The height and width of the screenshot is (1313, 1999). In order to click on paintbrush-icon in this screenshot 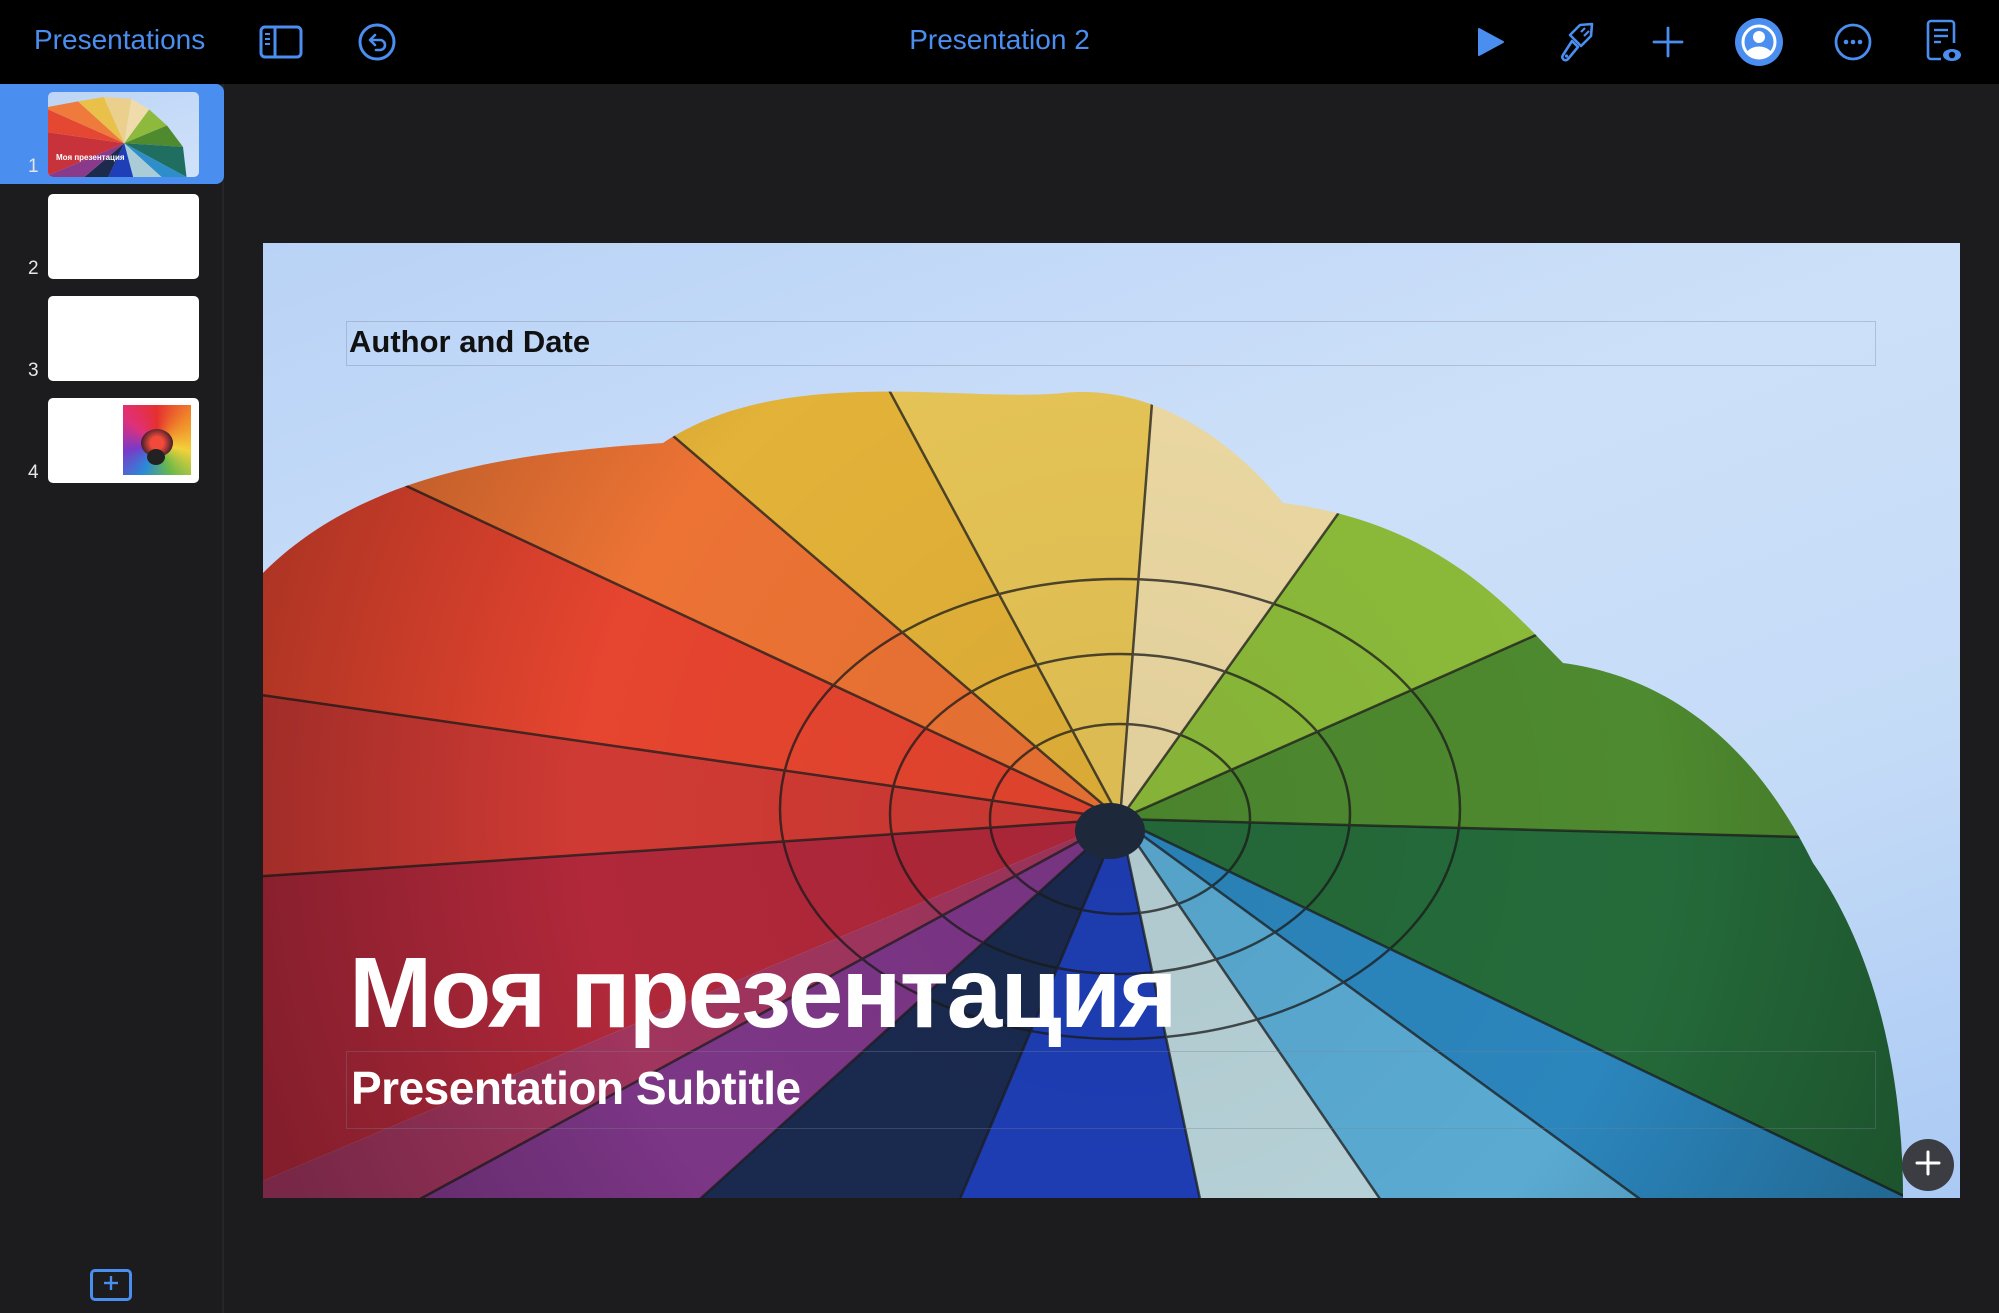, I will do `click(1578, 42)`.